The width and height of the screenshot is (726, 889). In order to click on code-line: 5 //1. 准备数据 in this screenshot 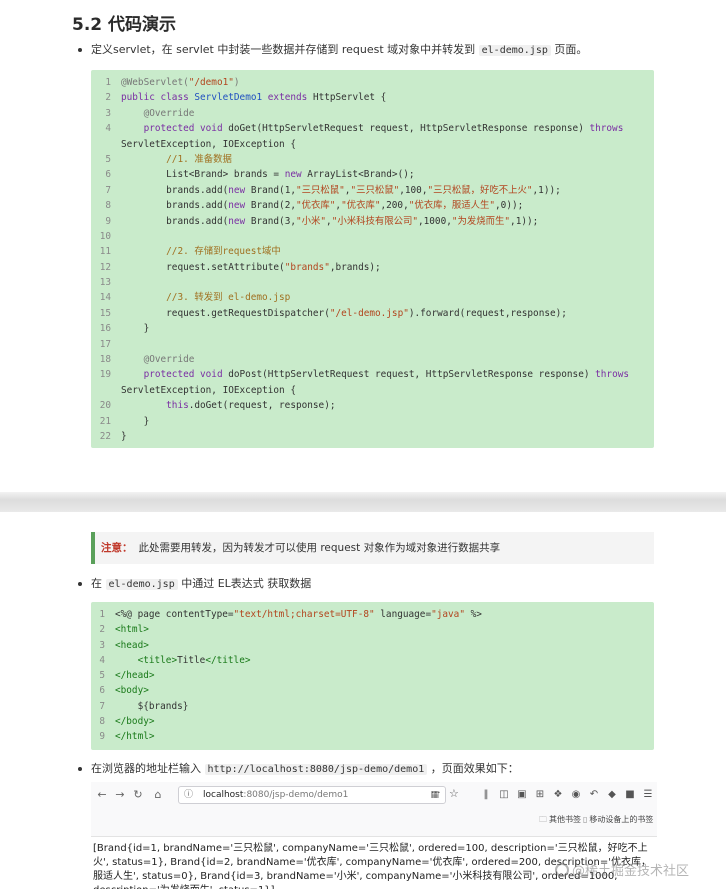, I will do `click(372, 159)`.